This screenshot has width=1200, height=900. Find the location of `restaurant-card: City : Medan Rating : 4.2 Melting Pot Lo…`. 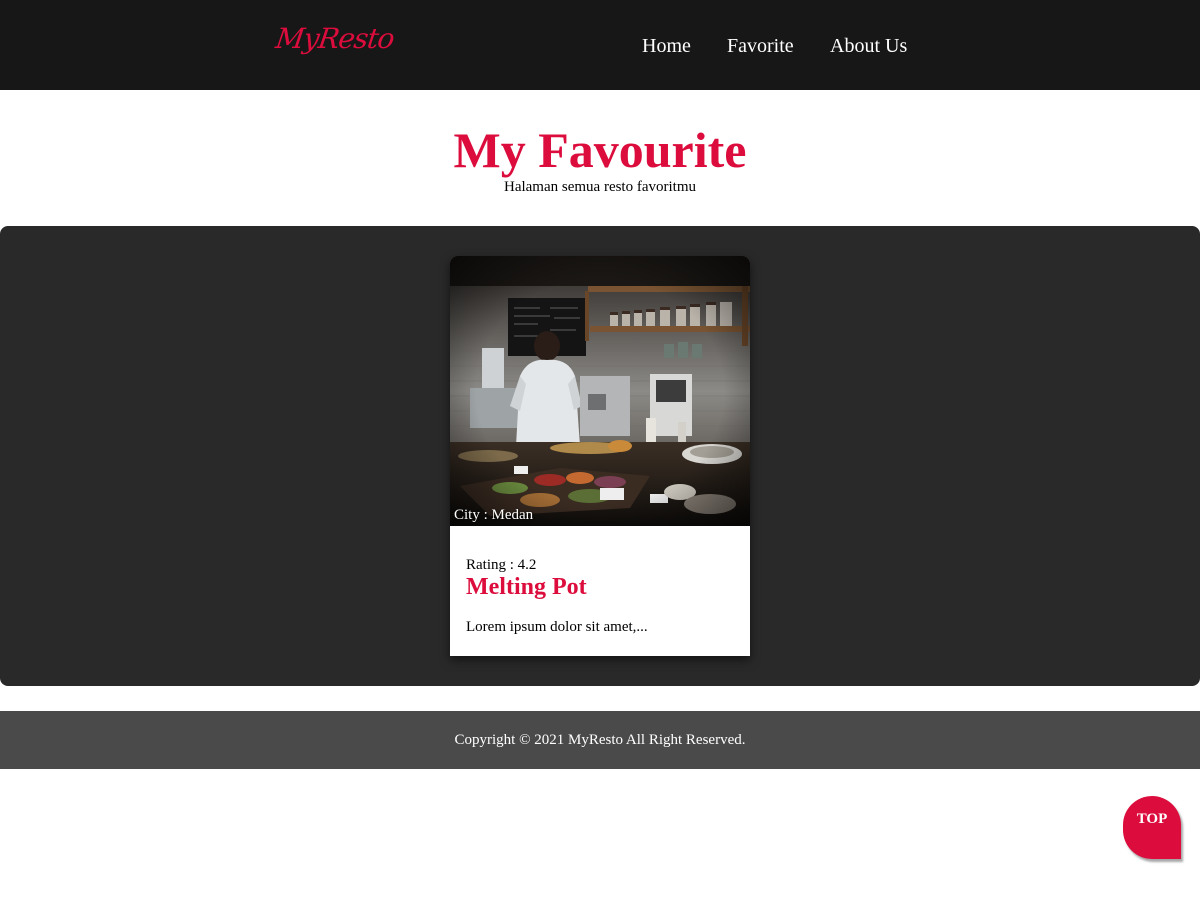

restaurant-card: City : Medan Rating : 4.2 Melting Pot Lo… is located at coordinates (600, 456).